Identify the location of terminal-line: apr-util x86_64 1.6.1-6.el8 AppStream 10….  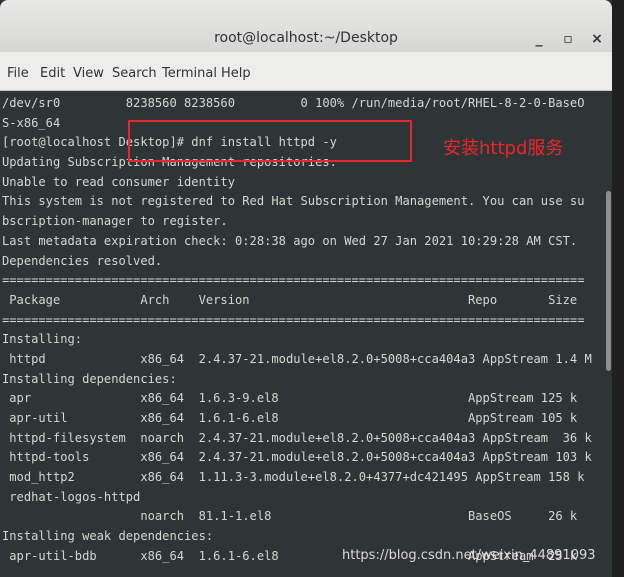
(290, 418).